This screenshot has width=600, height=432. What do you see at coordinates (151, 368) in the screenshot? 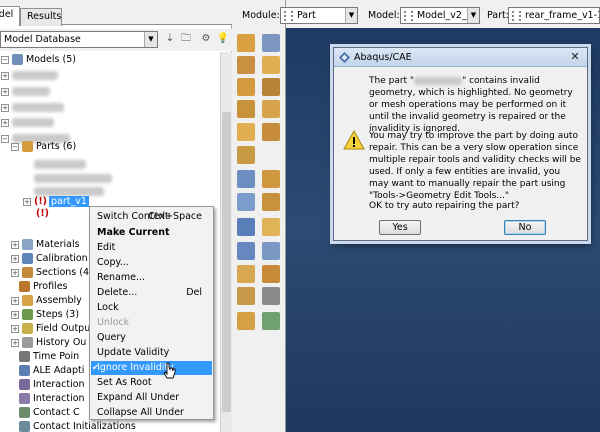
I see `menu-item-ignore-invalidity: ✔ Ignore Invalidity` at bounding box center [151, 368].